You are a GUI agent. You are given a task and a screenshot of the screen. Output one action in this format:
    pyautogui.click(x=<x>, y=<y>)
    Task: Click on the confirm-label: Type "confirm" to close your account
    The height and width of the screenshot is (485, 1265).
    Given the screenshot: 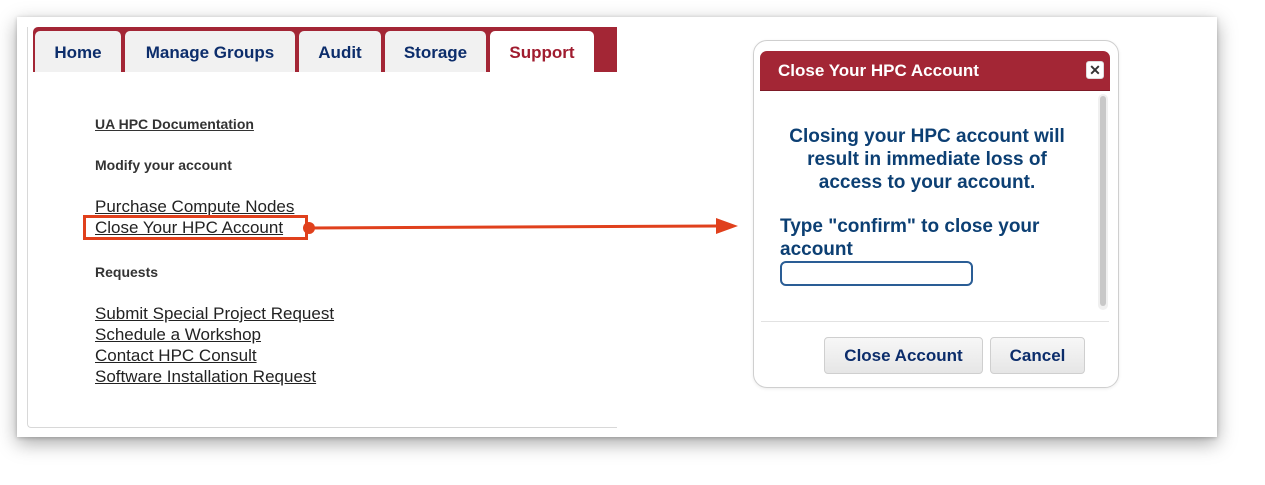 What is the action you would take?
    pyautogui.click(x=910, y=238)
    